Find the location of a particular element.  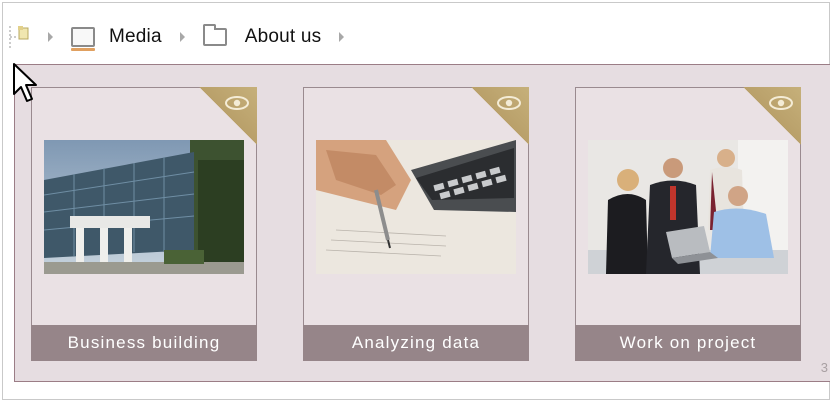

office-building-photo is located at coordinates (144, 207).